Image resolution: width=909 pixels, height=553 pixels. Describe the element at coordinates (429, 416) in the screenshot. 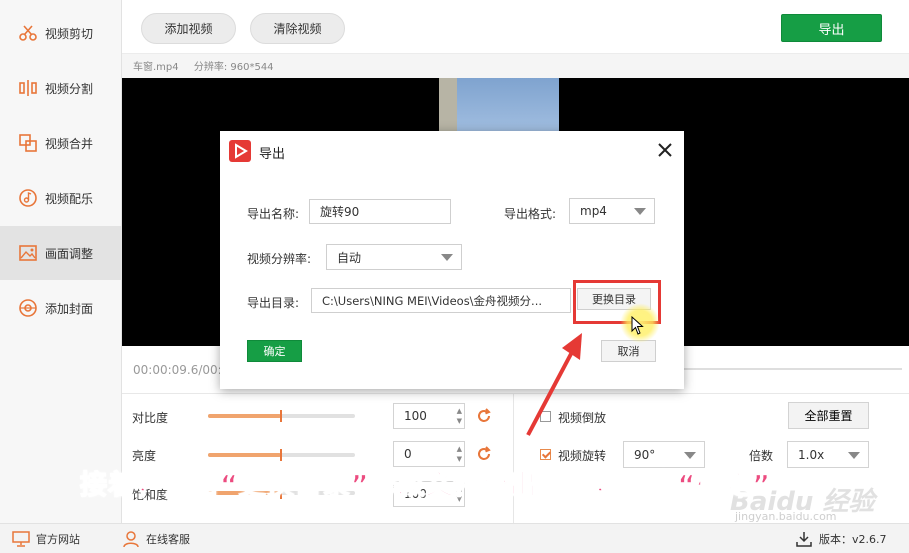

I see `contrast-input: 100 ▲ ▼` at that location.